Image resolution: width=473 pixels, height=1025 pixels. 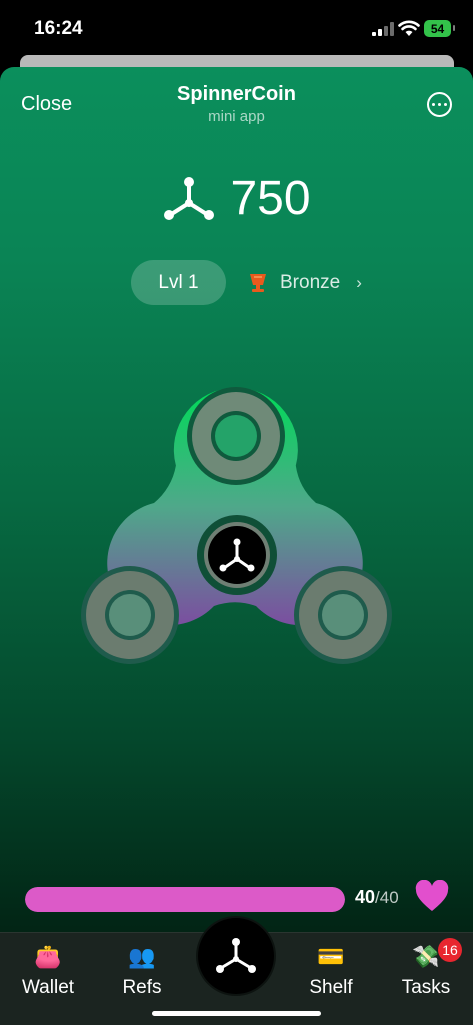 What do you see at coordinates (359, 282) in the screenshot?
I see `chevron-right-icon: ›` at bounding box center [359, 282].